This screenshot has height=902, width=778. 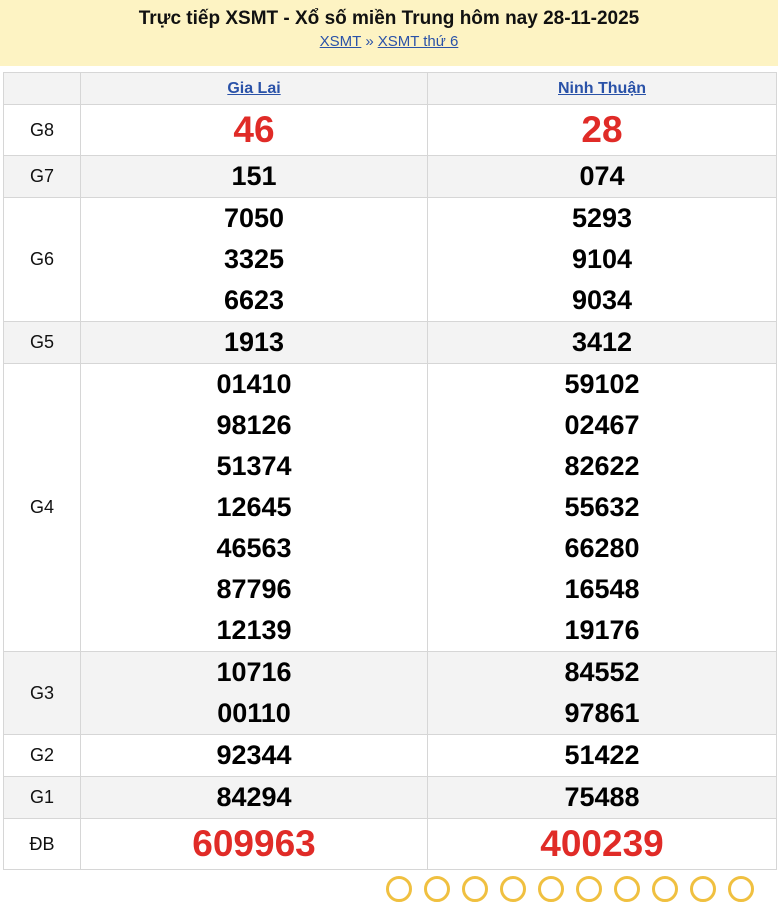 What do you see at coordinates (602, 384) in the screenshot?
I see `result-number: 59102` at bounding box center [602, 384].